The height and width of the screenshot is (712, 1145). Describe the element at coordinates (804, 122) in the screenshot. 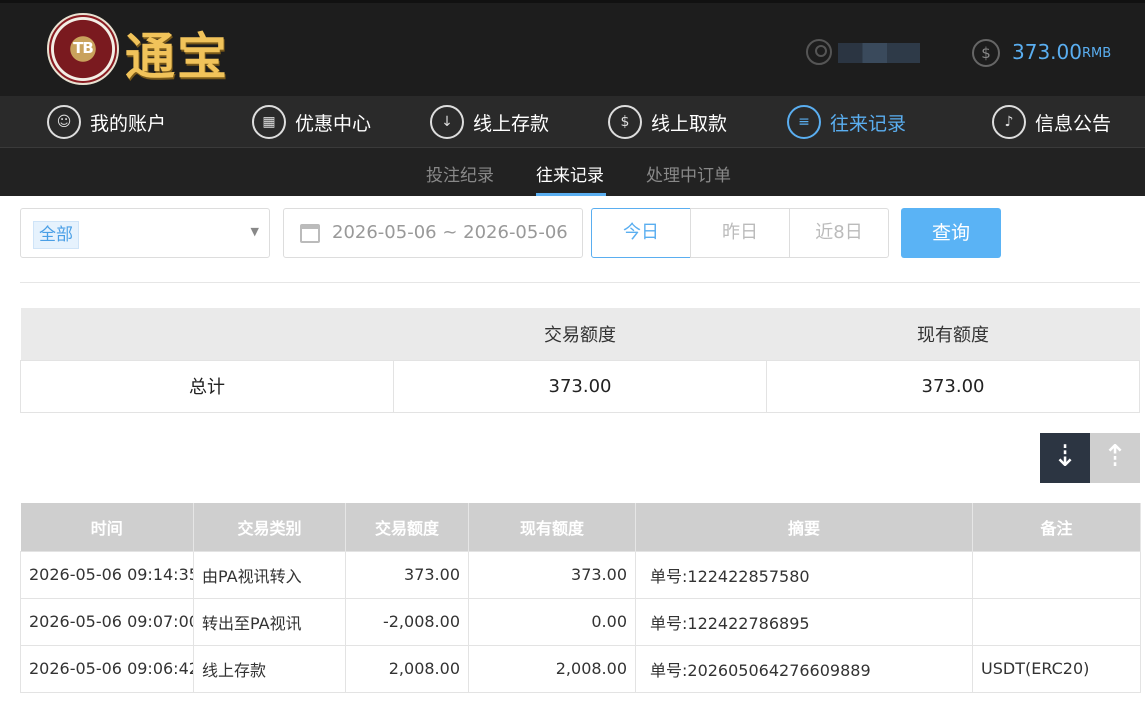

I see `records-icon: ≡` at that location.